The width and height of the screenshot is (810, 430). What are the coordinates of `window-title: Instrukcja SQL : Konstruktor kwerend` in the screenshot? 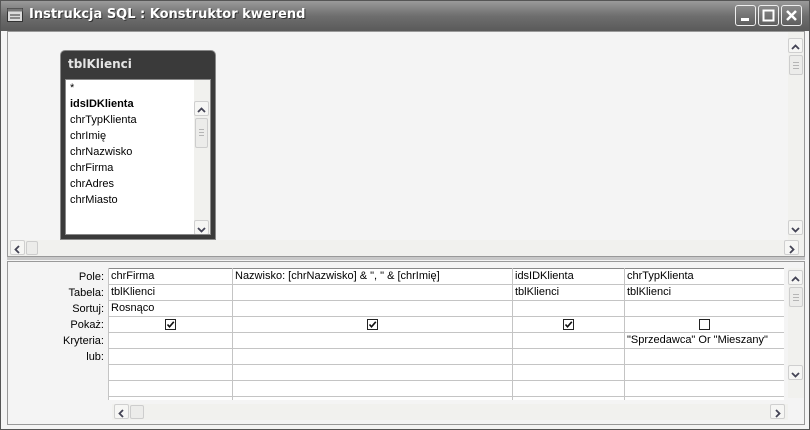 It's located at (167, 14).